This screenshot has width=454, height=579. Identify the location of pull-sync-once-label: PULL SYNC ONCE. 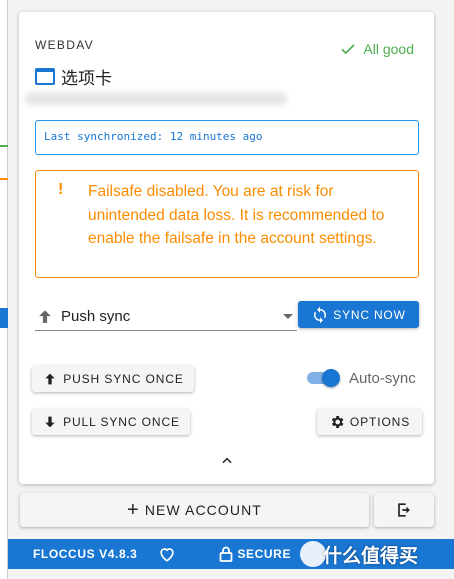
(121, 422).